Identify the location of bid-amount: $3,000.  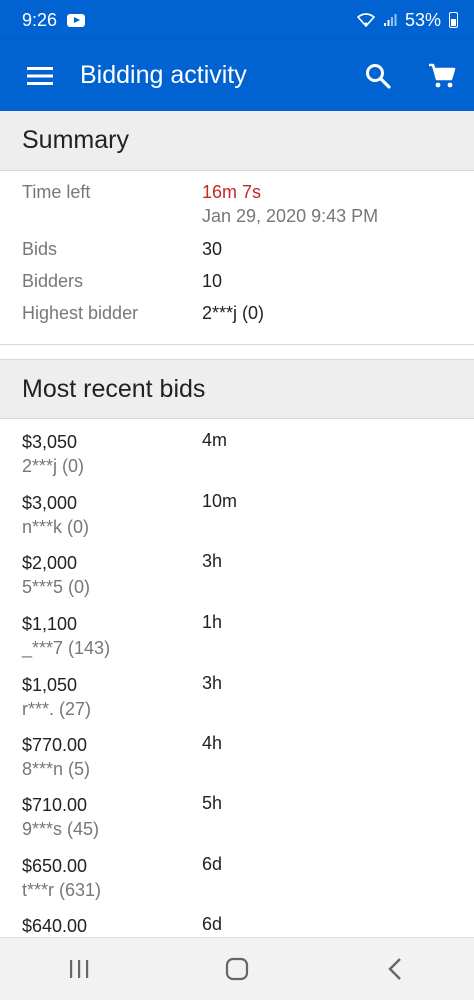
(50, 503).